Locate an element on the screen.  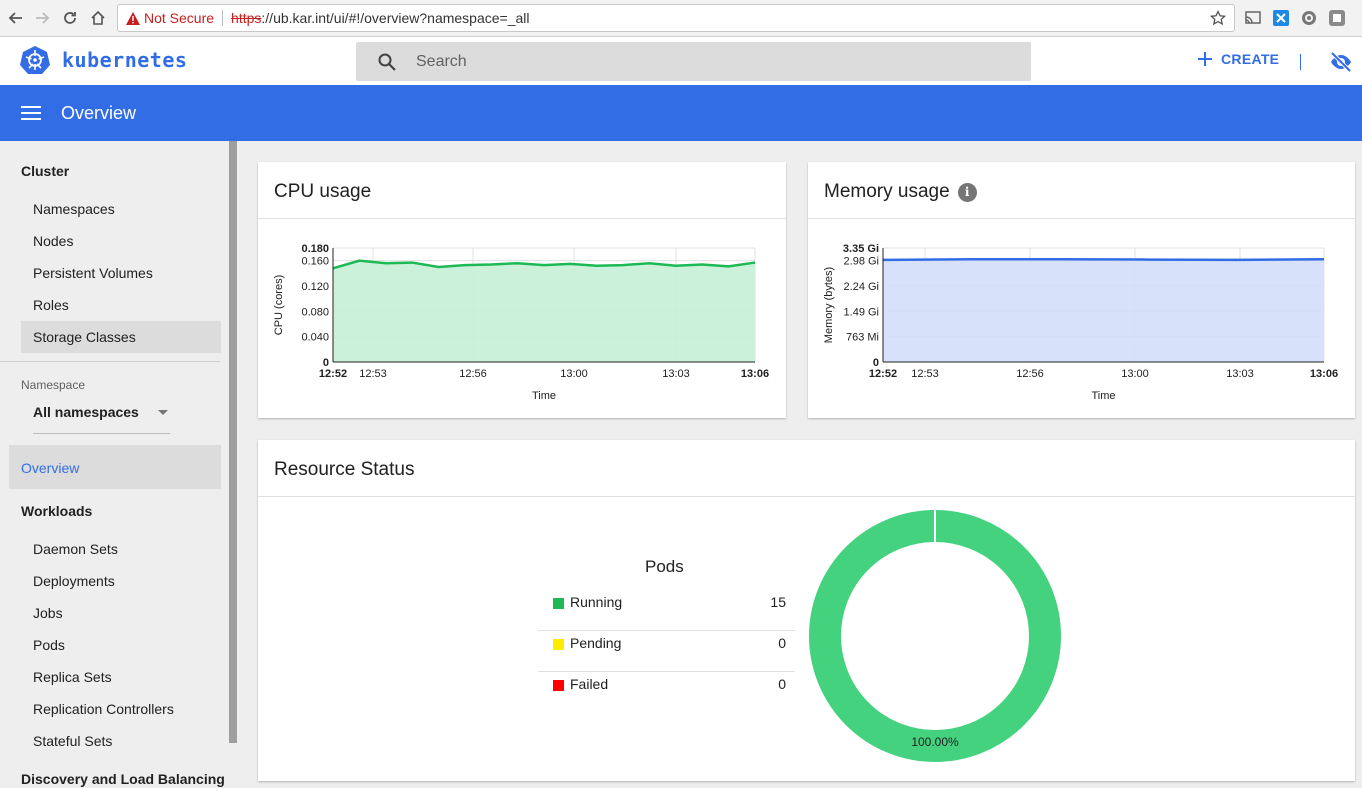
kubernetes-wheel-icon is located at coordinates (35, 60).